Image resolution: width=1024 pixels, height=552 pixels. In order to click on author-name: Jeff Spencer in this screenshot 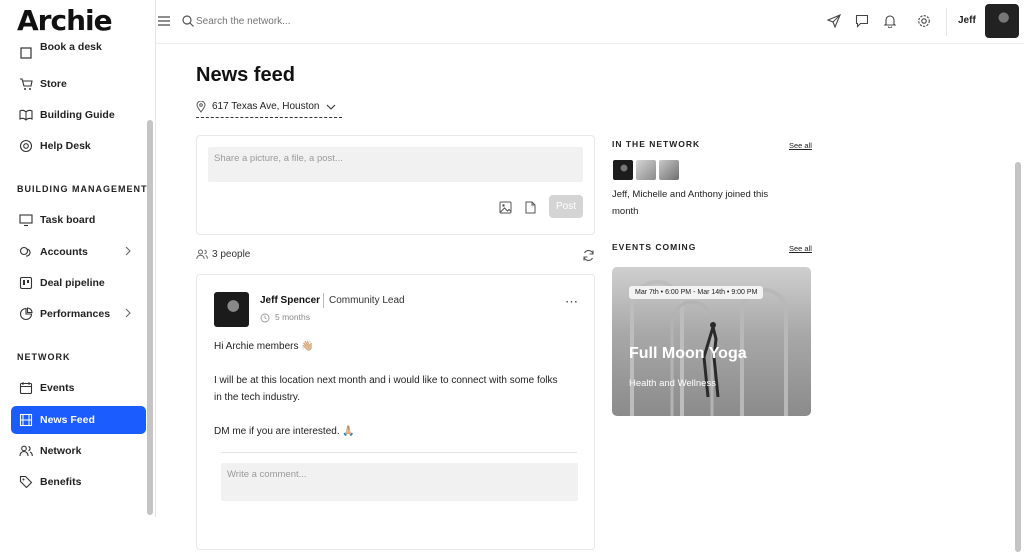, I will do `click(290, 300)`.